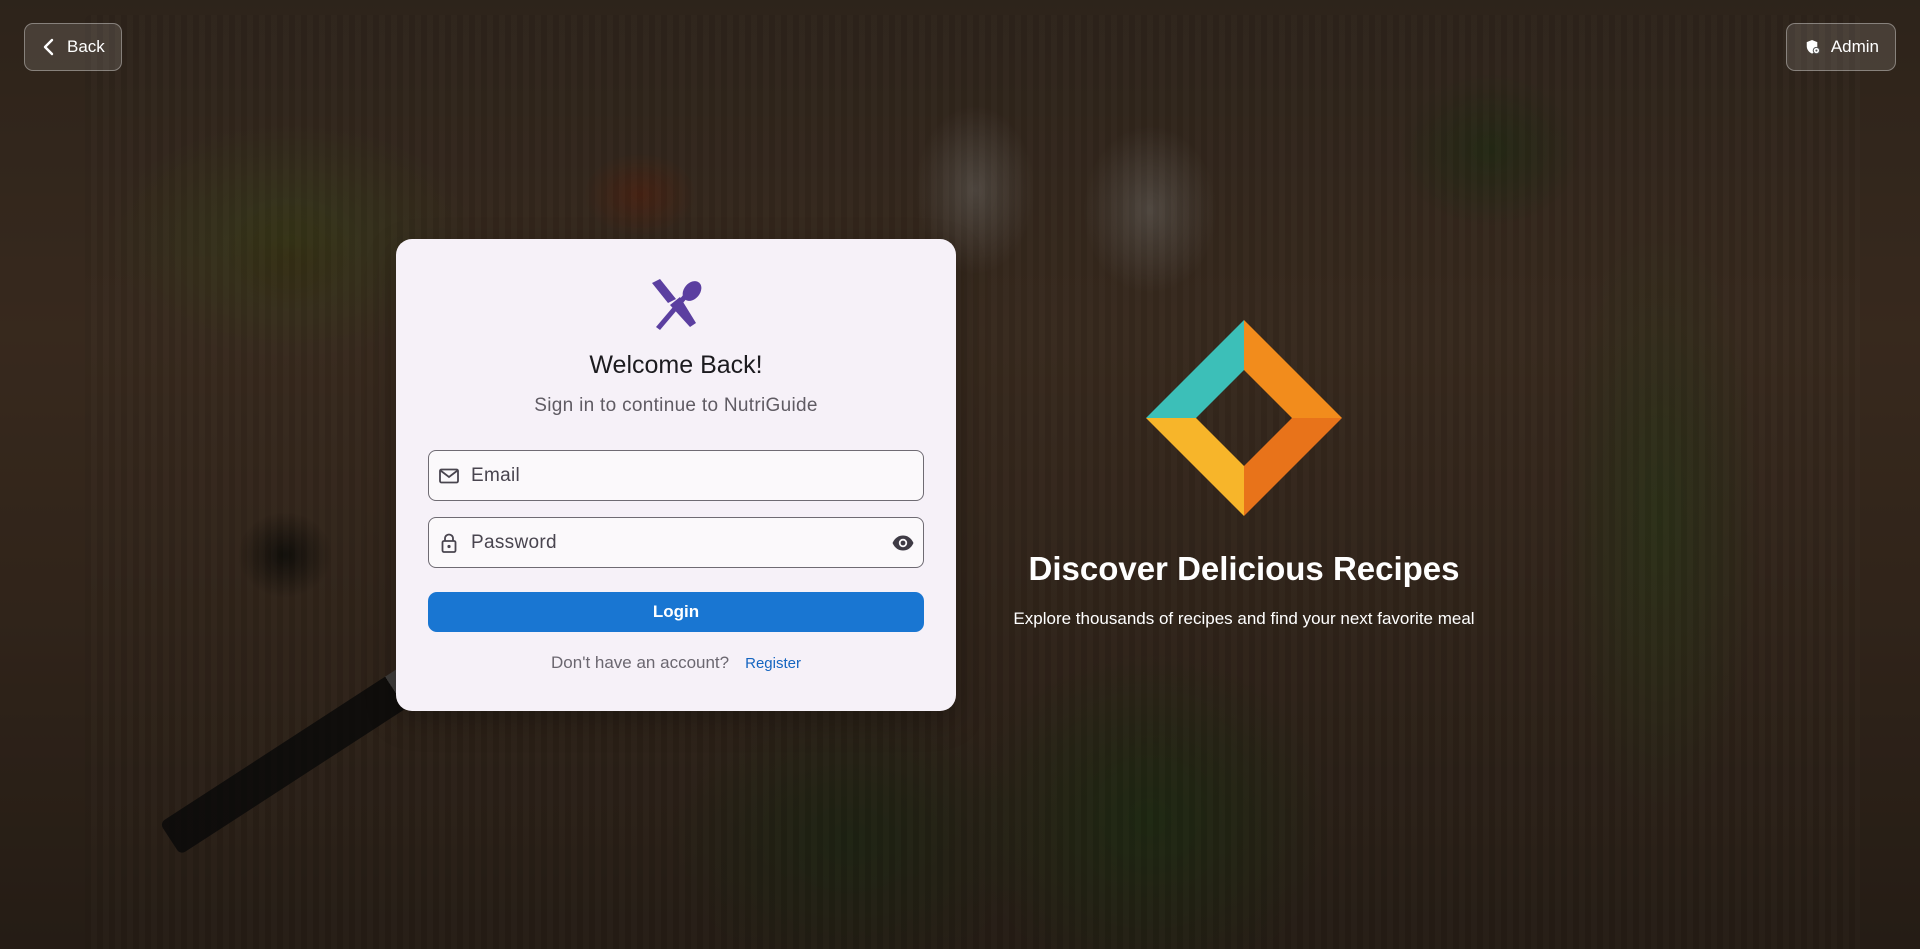 The image size is (1920, 949). What do you see at coordinates (676, 612) in the screenshot?
I see `login-button: Login` at bounding box center [676, 612].